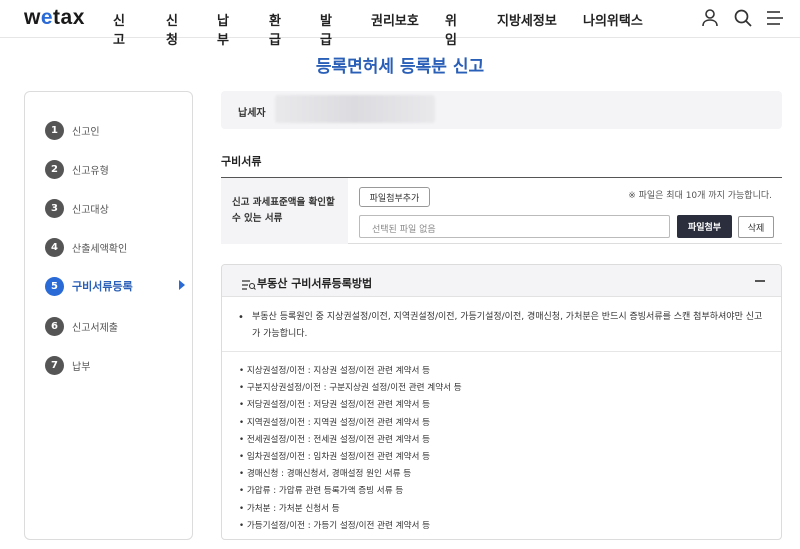 This screenshot has height=549, width=800. What do you see at coordinates (350, 509) in the screenshot?
I see `list-item: 가처분 : 가처분 신청서 등` at bounding box center [350, 509].